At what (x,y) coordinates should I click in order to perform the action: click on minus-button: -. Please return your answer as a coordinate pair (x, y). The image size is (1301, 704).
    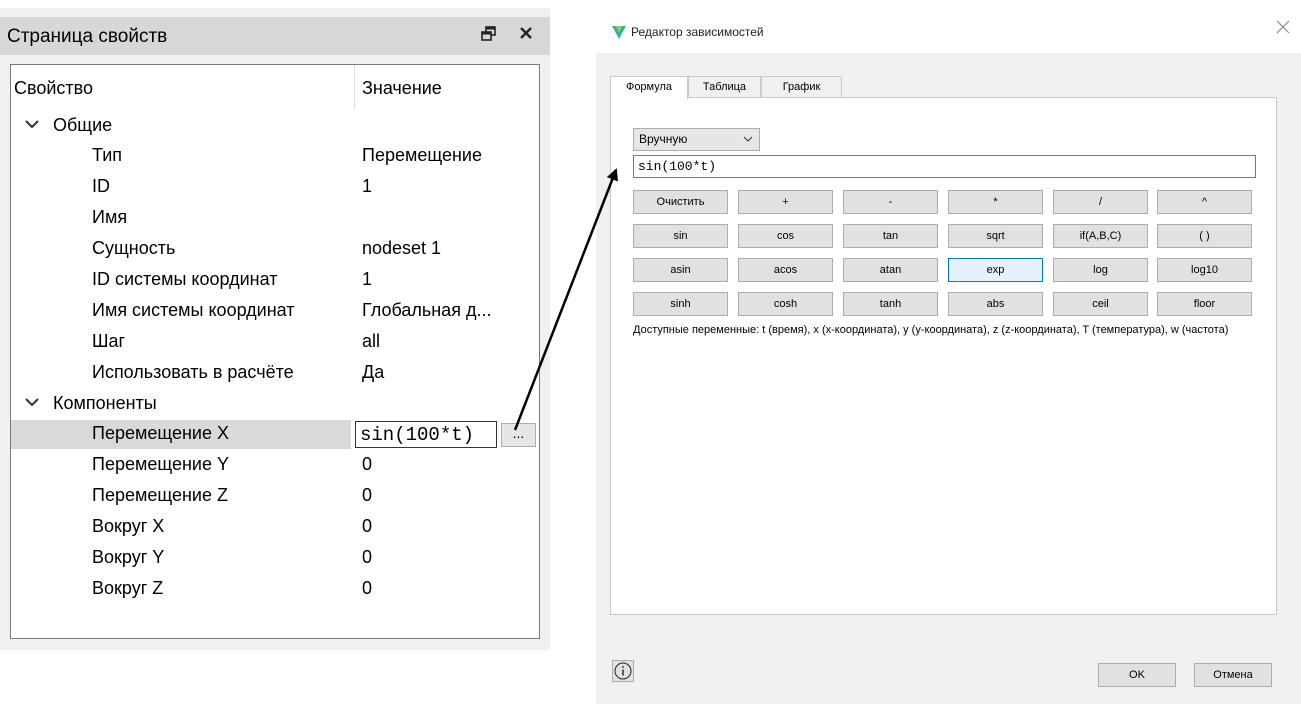
    Looking at the image, I should click on (890, 202).